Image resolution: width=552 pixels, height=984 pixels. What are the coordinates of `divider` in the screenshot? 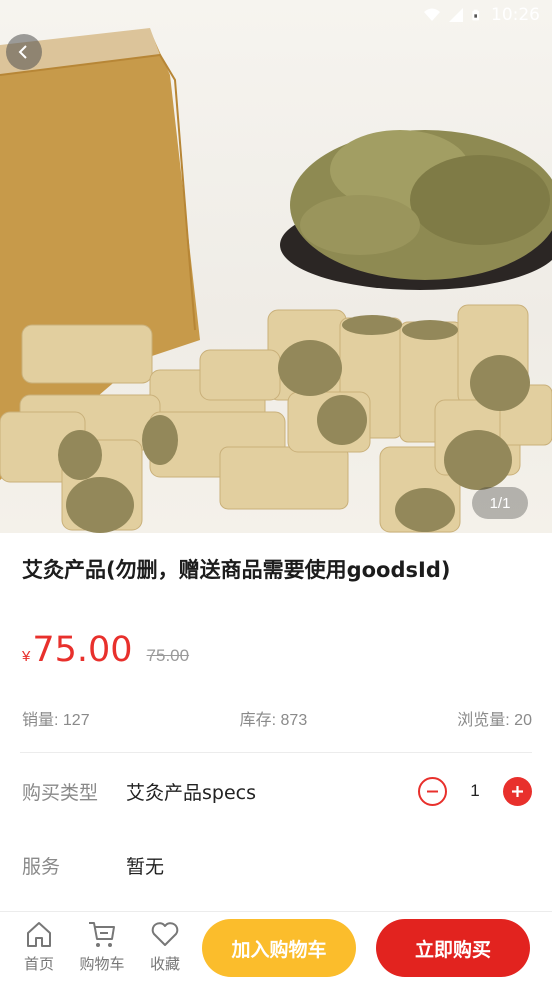 It's located at (276, 752).